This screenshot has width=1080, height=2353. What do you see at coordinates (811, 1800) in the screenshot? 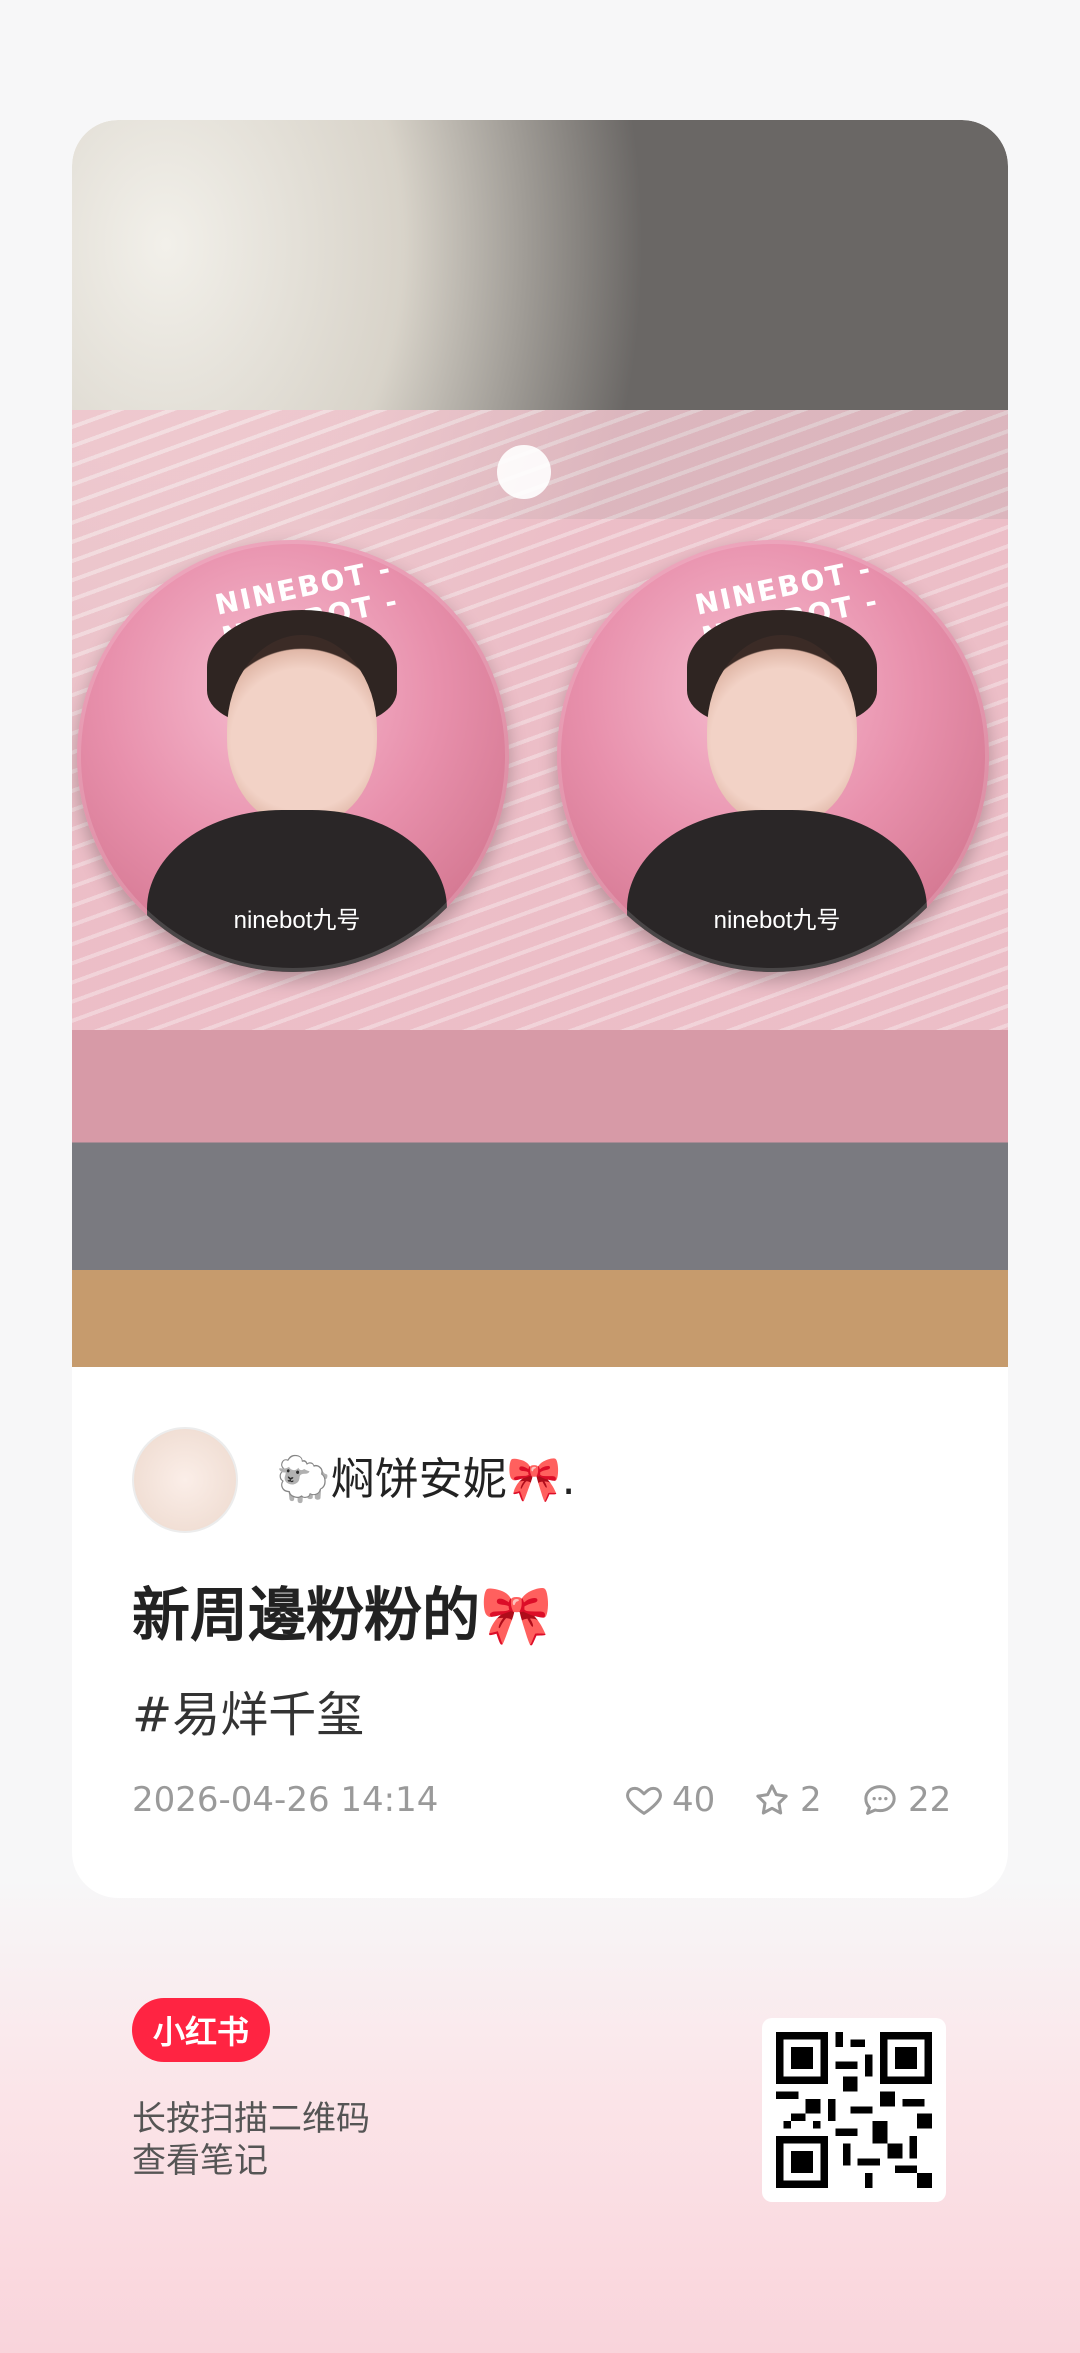
I see `collects-count: 2` at bounding box center [811, 1800].